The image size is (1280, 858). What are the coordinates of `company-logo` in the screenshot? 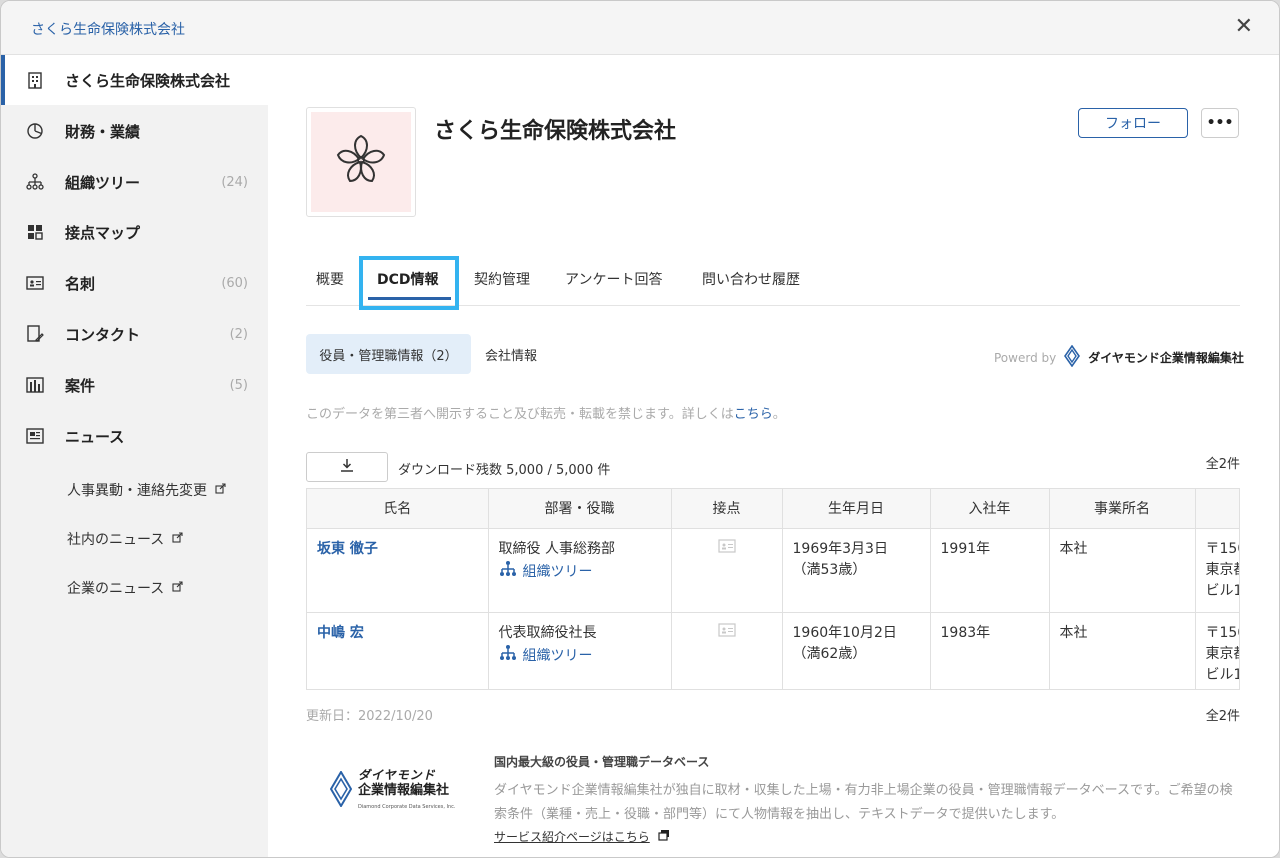 It's located at (361, 162).